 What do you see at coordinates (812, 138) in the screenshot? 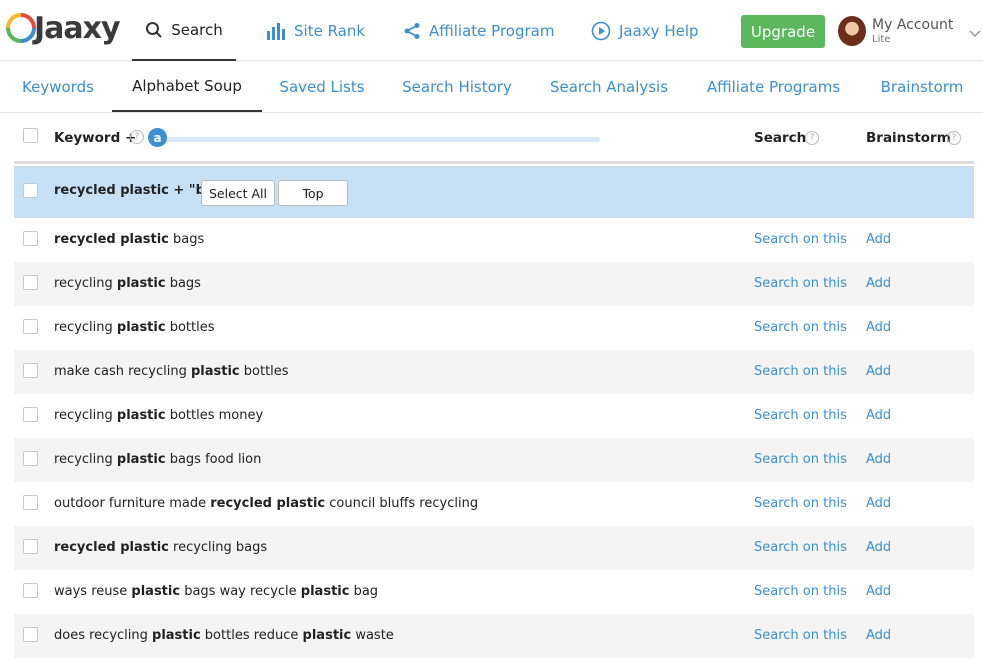
I see `search-help-icon: ?` at bounding box center [812, 138].